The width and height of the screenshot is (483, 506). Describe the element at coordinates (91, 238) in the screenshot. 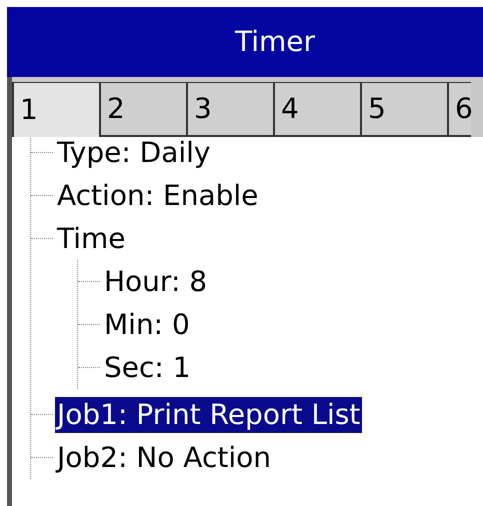

I see `tree-item: Time` at that location.